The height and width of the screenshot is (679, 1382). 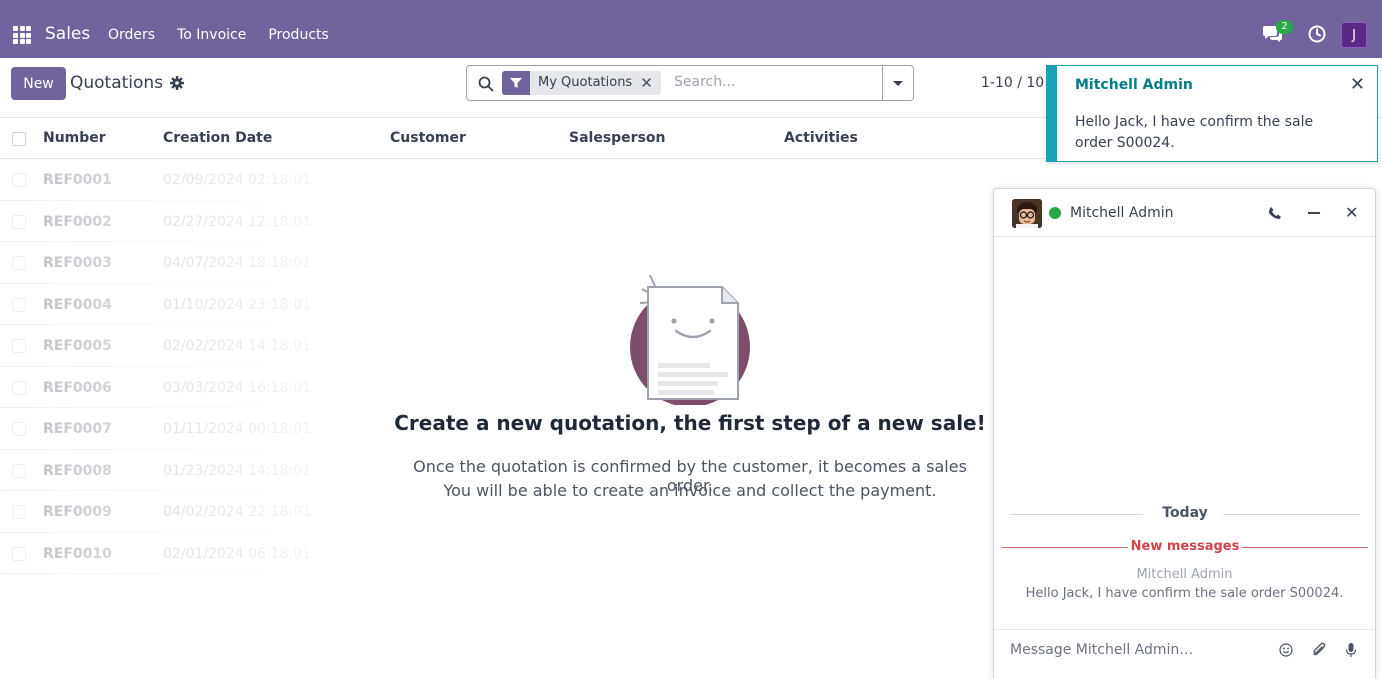 What do you see at coordinates (1218, 175) in the screenshot?
I see `ghost-status-badge: Sales Order` at bounding box center [1218, 175].